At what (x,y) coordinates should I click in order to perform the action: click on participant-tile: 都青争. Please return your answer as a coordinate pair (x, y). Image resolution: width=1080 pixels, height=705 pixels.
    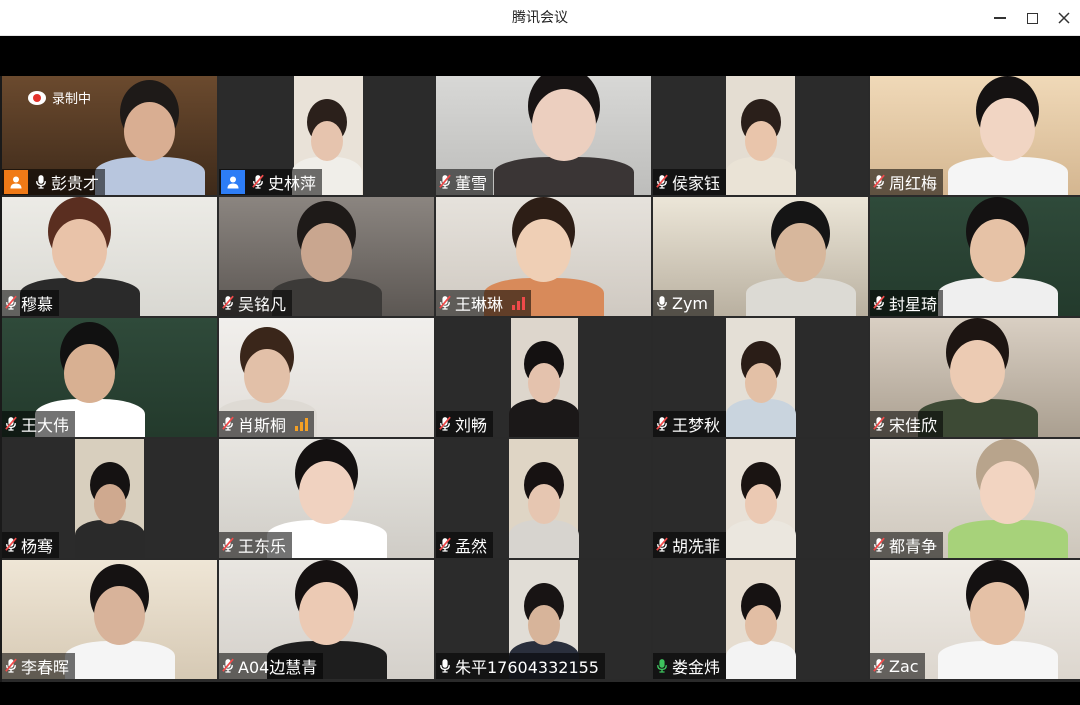
    Looking at the image, I should click on (975, 498).